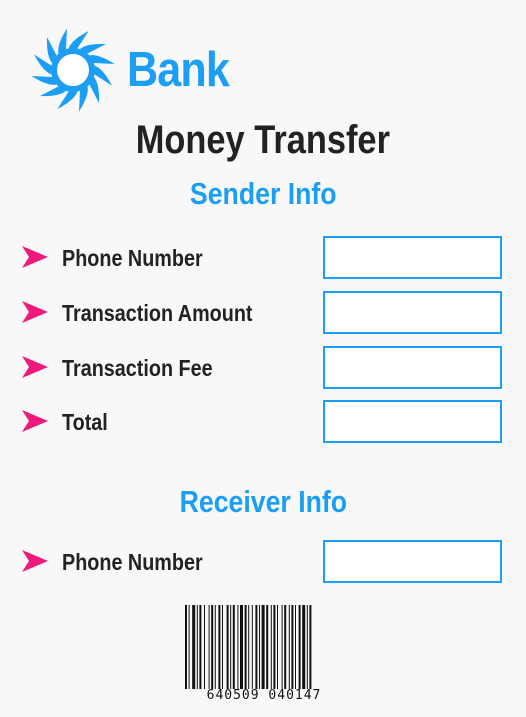 Image resolution: width=526 pixels, height=717 pixels. I want to click on sun-icon, so click(73, 70).